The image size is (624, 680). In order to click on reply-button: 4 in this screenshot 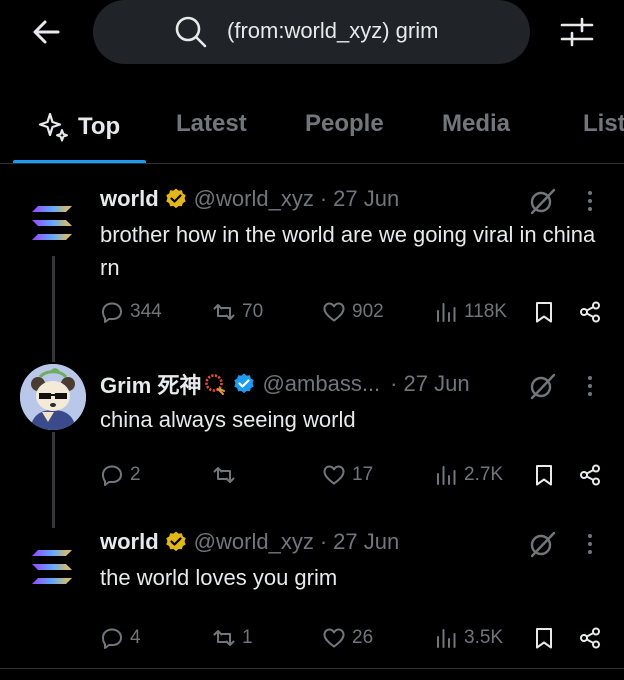, I will do `click(120, 638)`.